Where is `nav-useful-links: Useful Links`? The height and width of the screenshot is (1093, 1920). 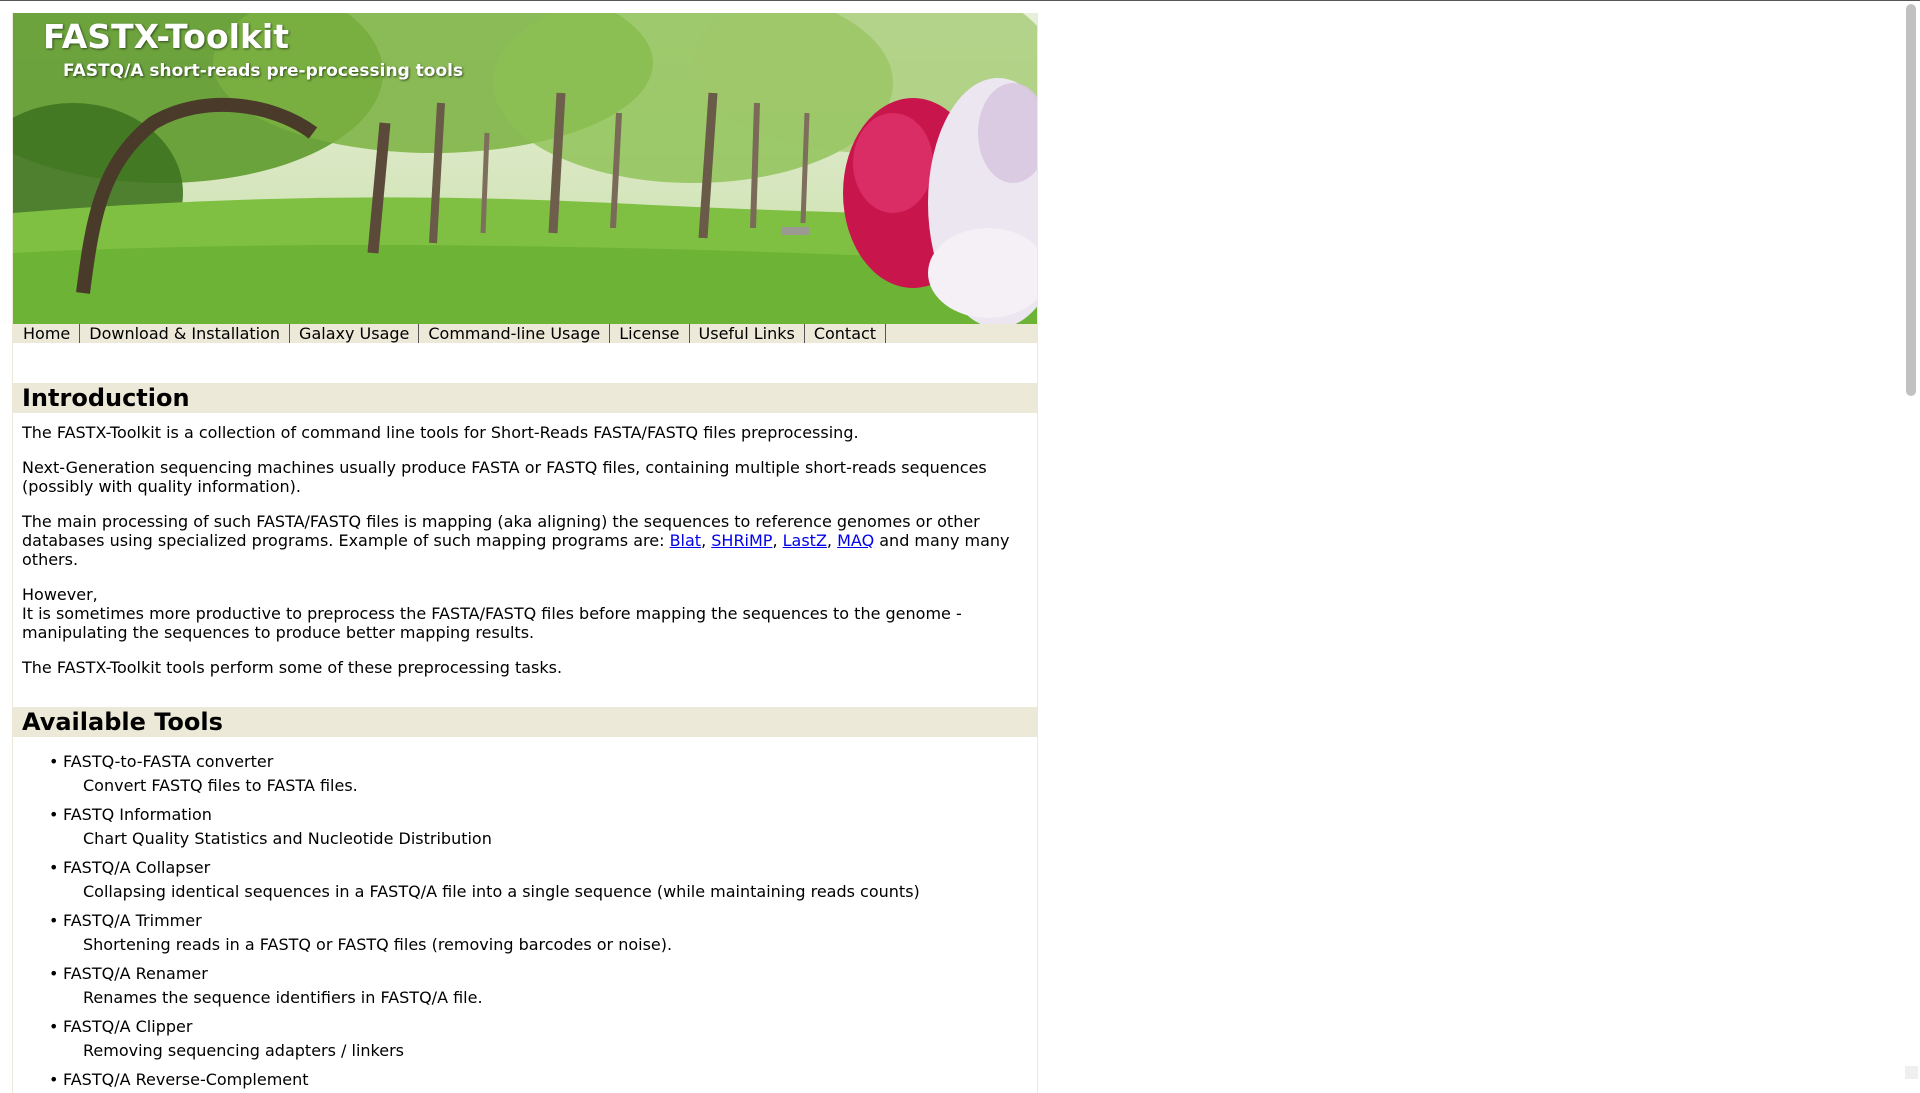 nav-useful-links: Useful Links is located at coordinates (747, 333).